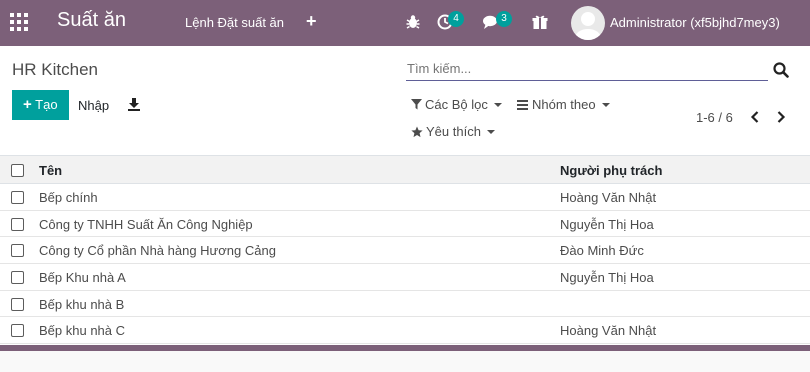  Describe the element at coordinates (311, 21) in the screenshot. I see `add-icon: +` at that location.